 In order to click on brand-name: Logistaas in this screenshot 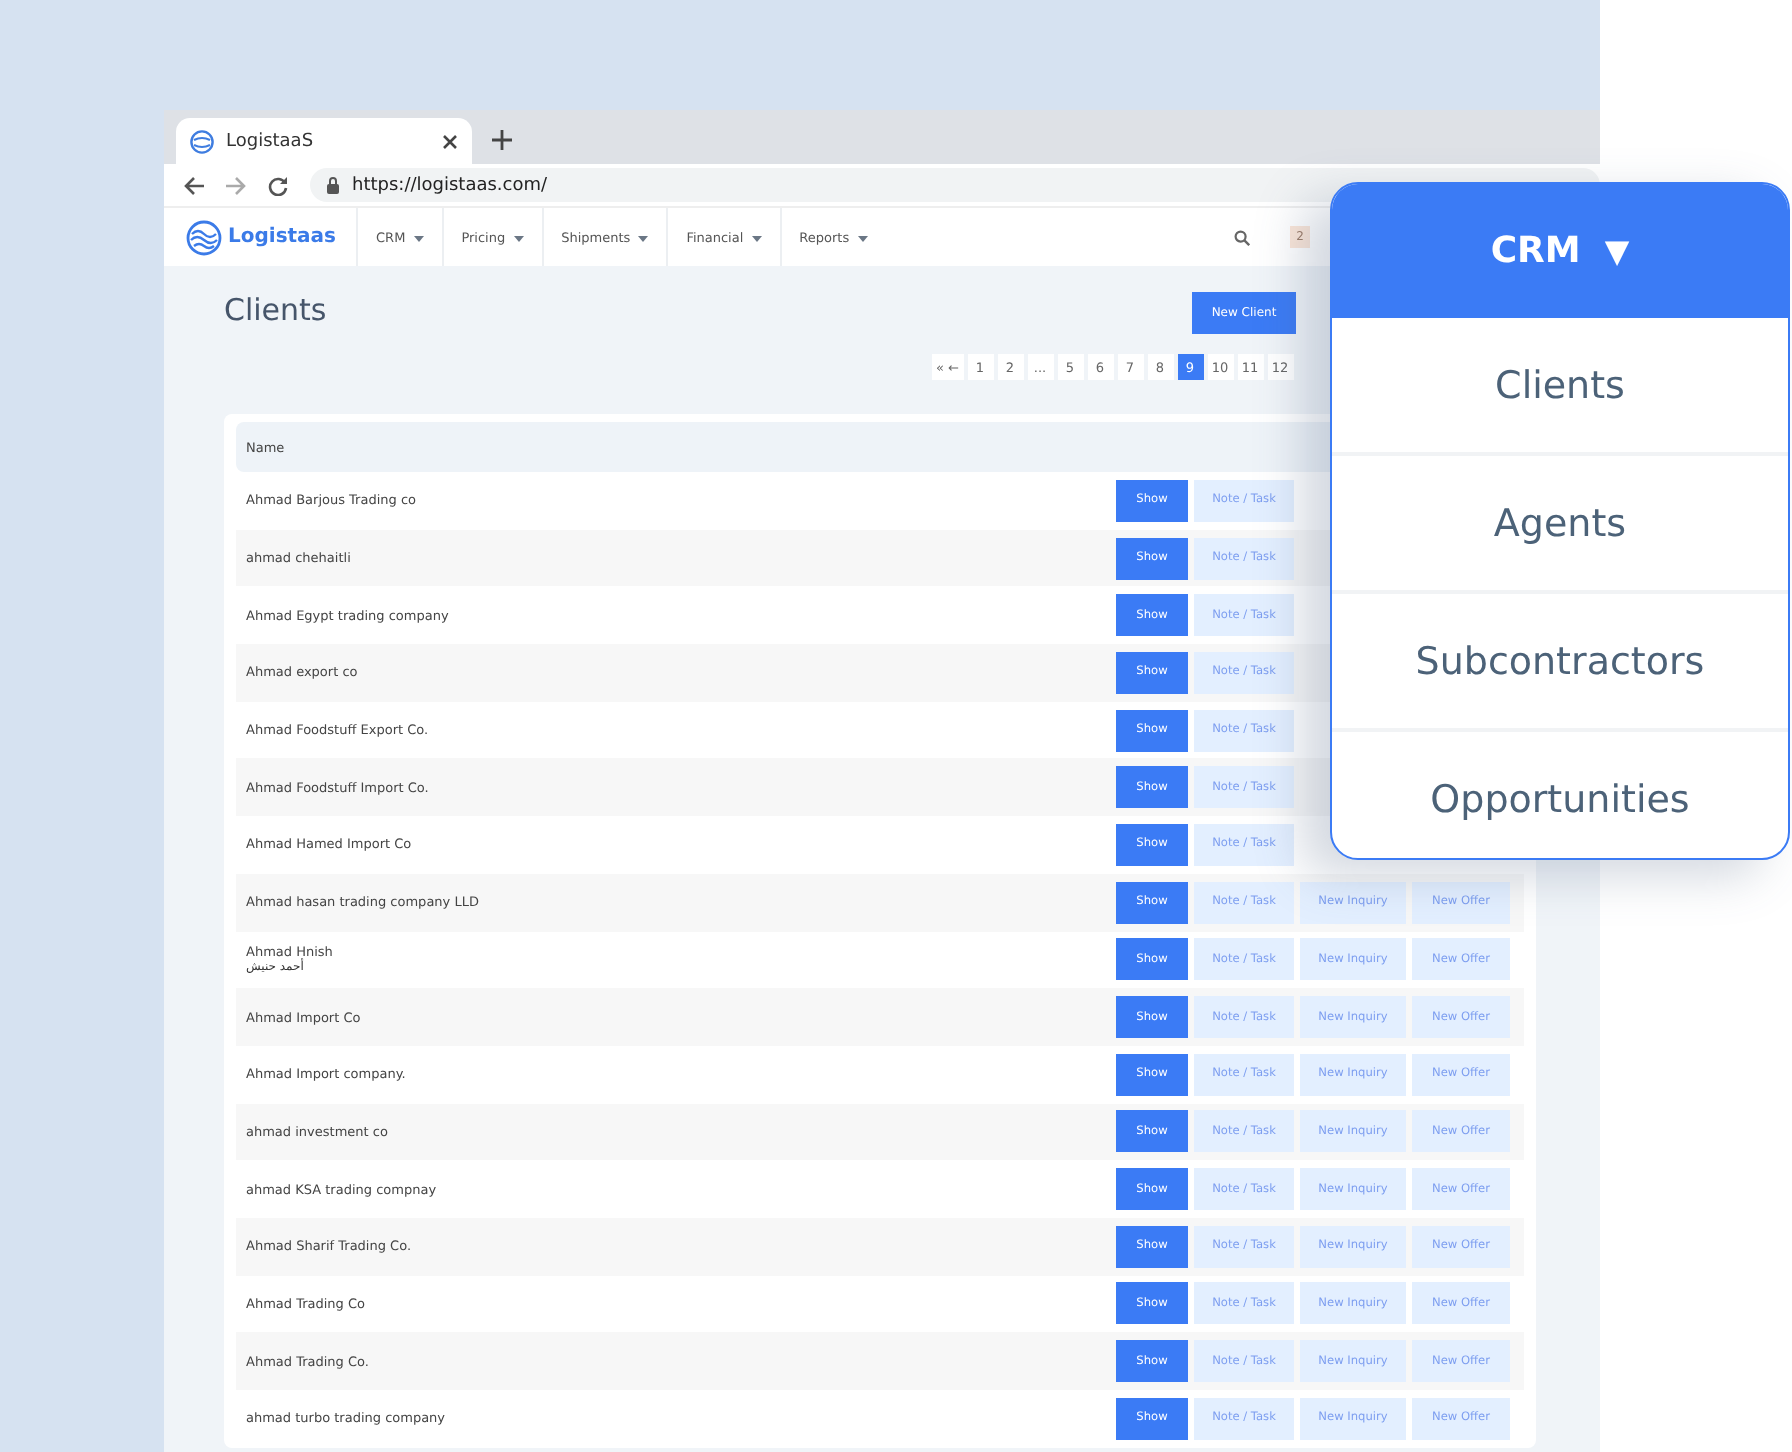, I will do `click(282, 237)`.